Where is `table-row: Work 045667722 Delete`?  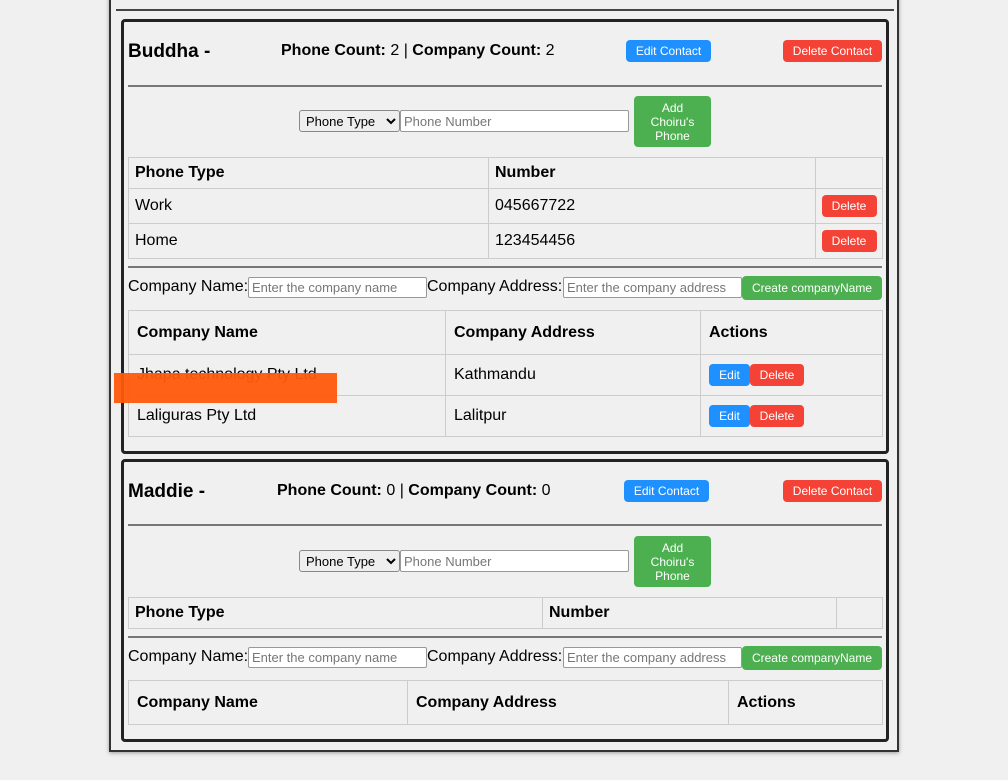
table-row: Work 045667722 Delete is located at coordinates (505, 206).